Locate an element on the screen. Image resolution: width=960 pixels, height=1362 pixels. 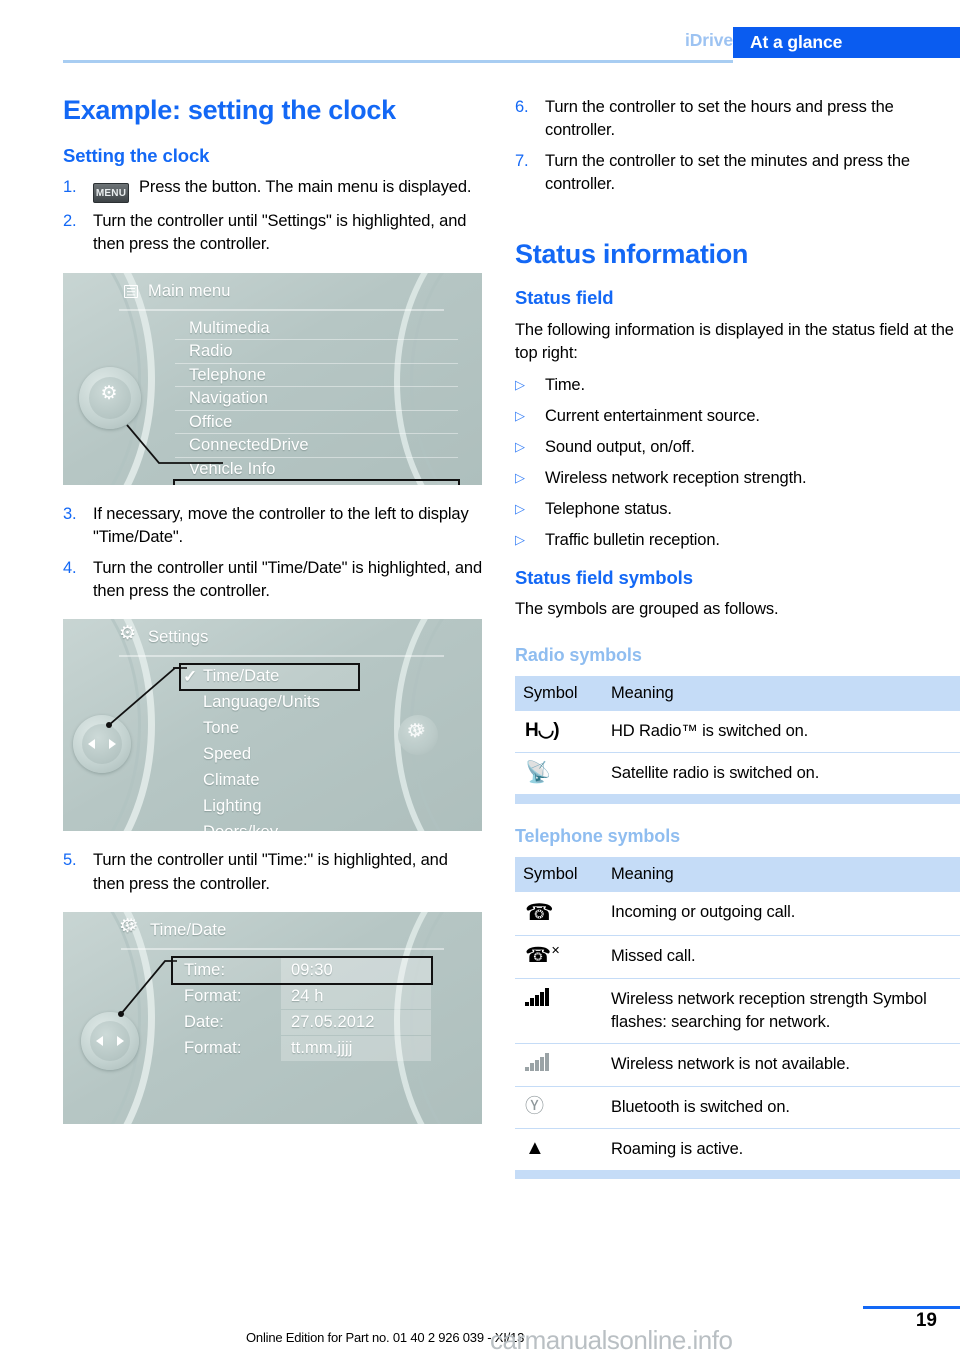
idrive-menu-item: Tone is located at coordinates (269, 728).